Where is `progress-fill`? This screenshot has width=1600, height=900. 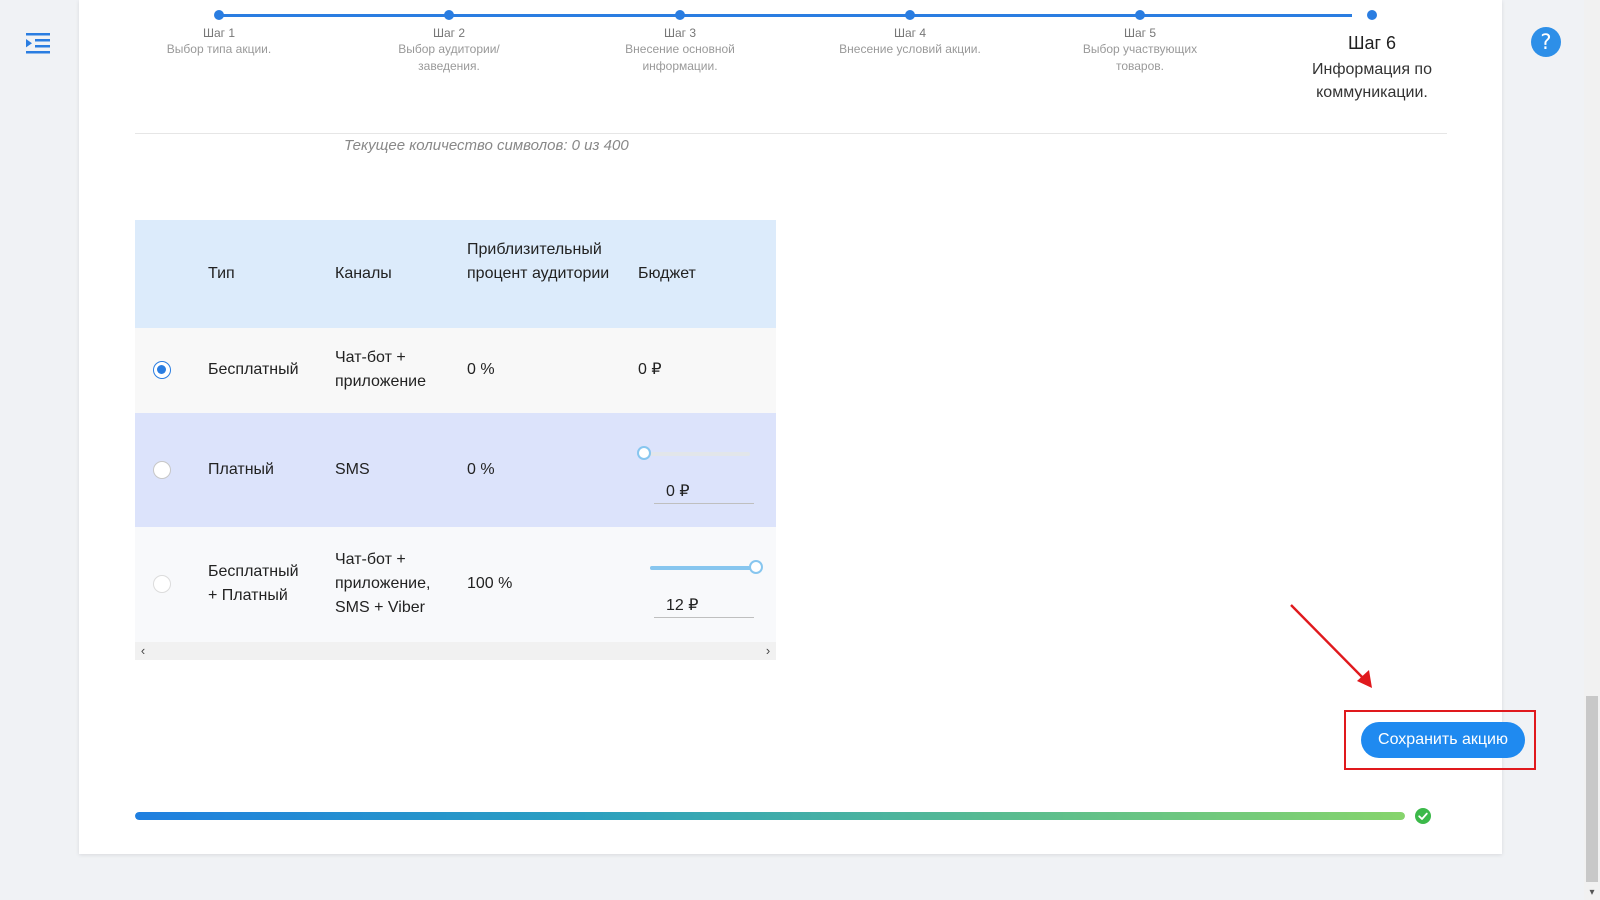 progress-fill is located at coordinates (770, 816).